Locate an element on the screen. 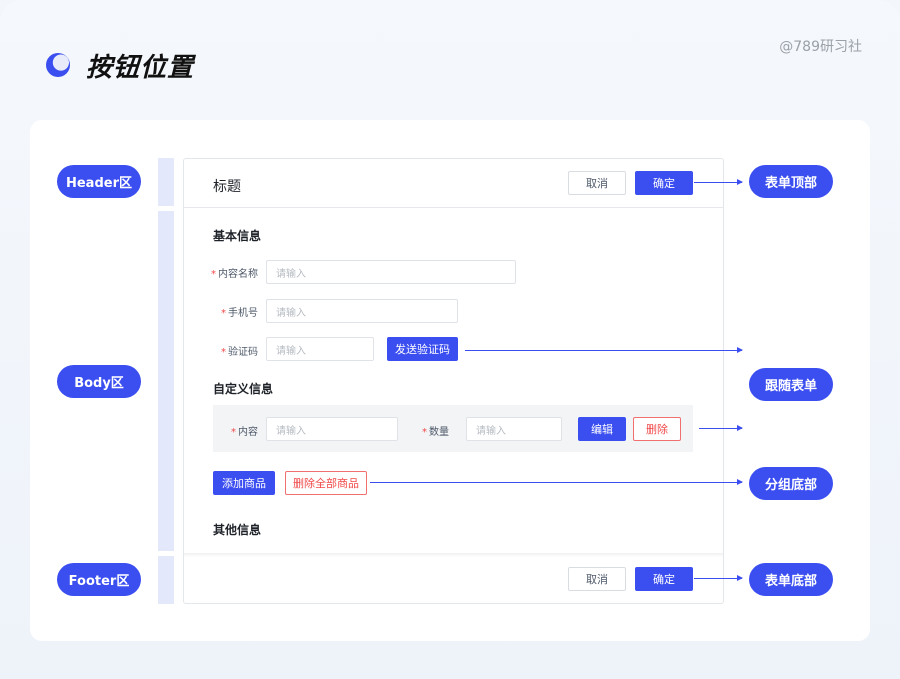 This screenshot has width=900, height=679. arrow-edit-delete is located at coordinates (721, 428).